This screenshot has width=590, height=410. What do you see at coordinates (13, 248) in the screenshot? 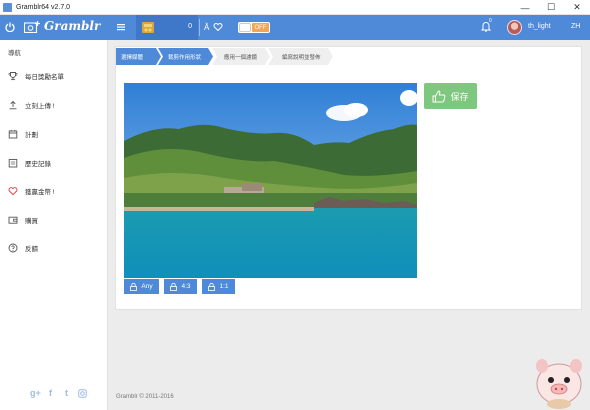
I see `help-icon` at bounding box center [13, 248].